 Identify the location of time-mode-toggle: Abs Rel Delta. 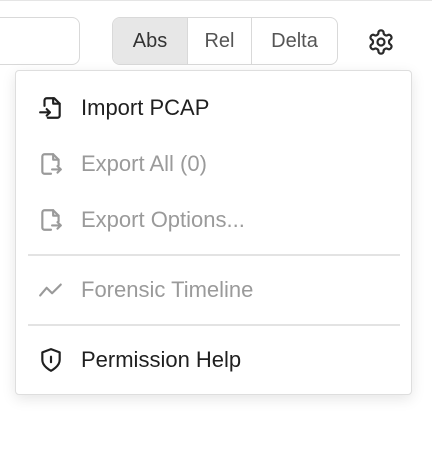
(225, 41).